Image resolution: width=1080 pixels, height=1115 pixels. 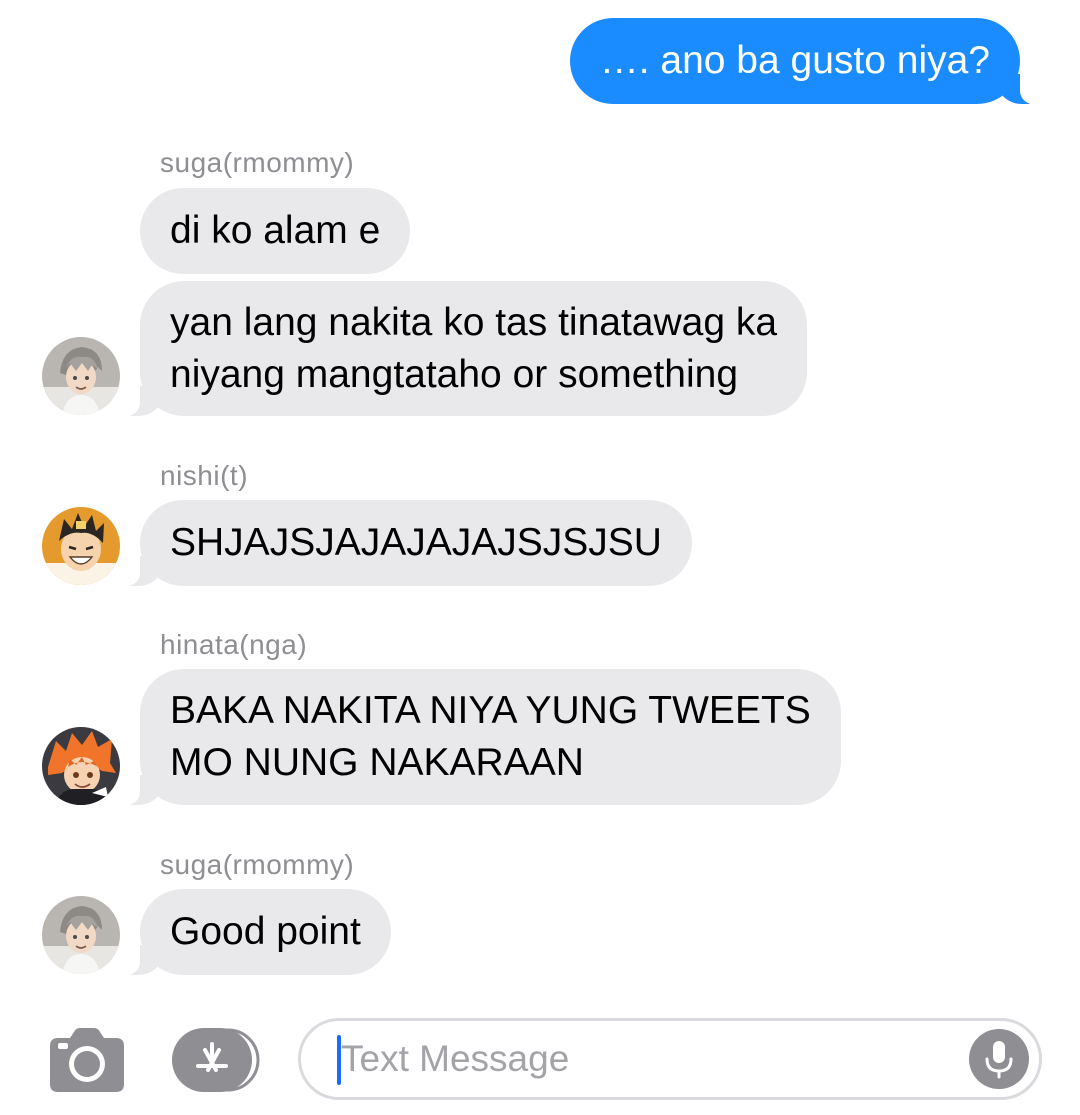 I want to click on app-store-button, so click(x=216, y=1060).